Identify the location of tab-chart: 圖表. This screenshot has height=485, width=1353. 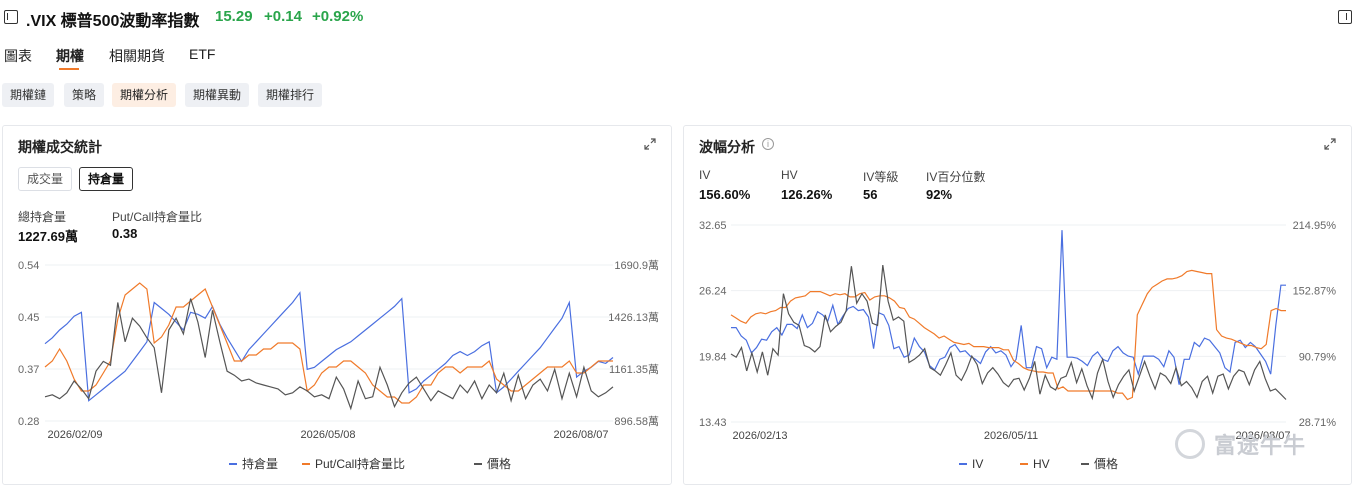
(18, 56).